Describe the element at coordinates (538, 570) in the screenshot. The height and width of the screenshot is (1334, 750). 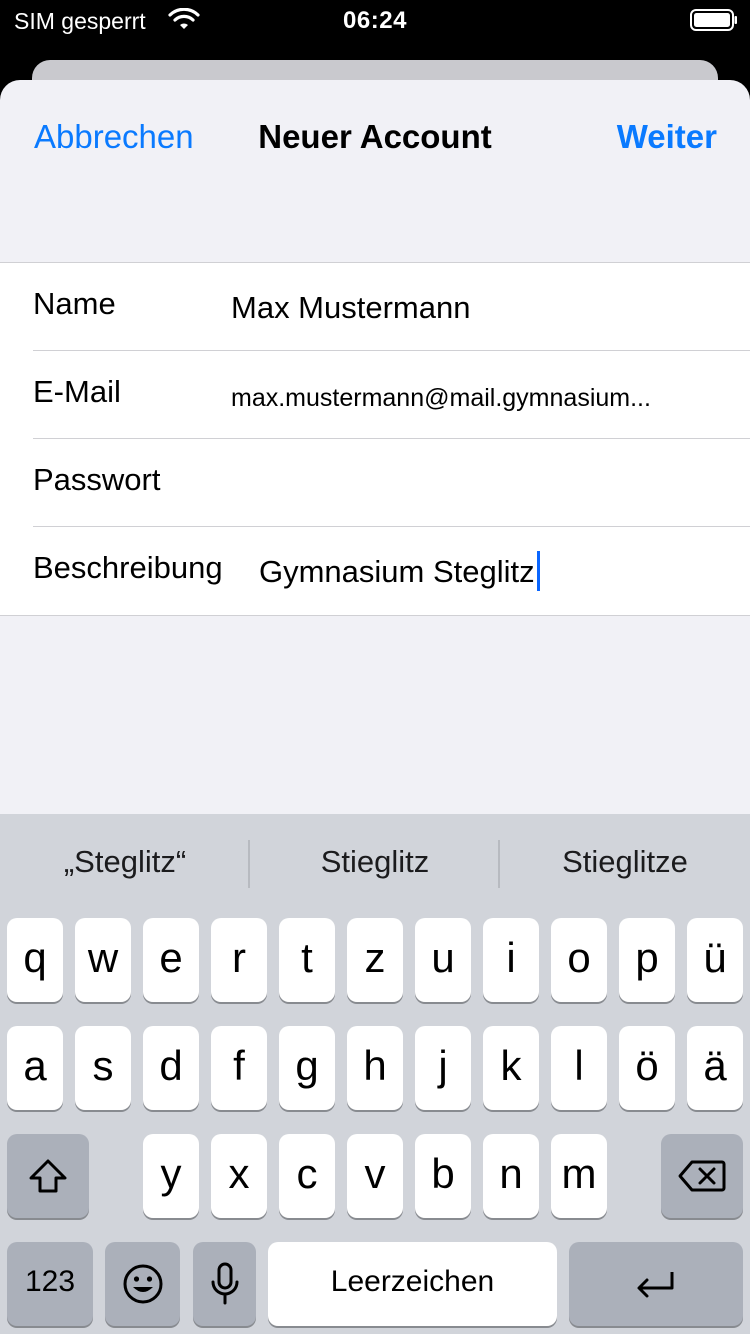
I see `text-cursor` at that location.